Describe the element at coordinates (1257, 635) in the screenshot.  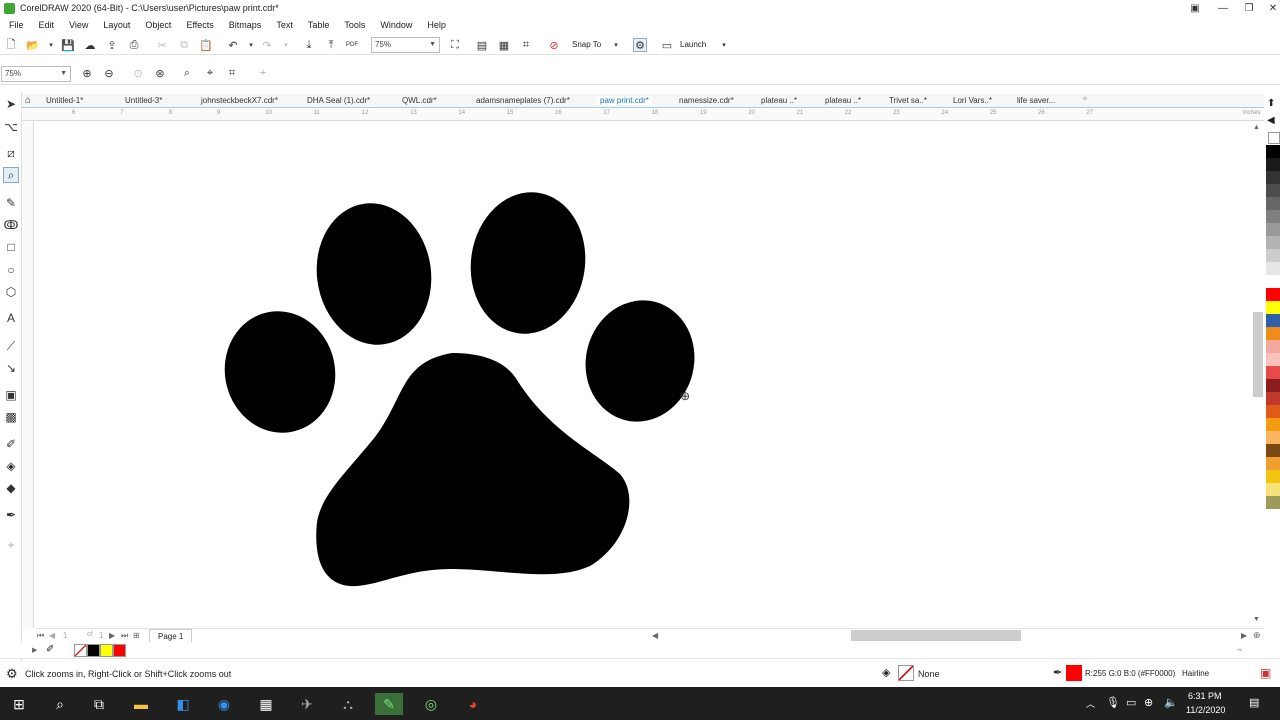
I see `navigator-zoom-icon: ⊕` at that location.